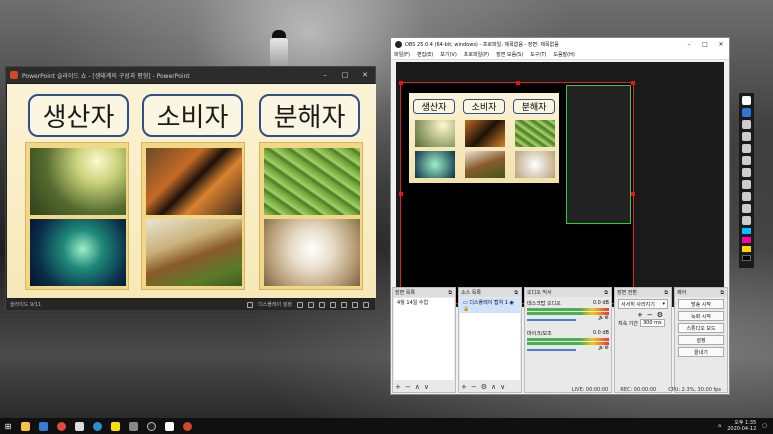 This screenshot has width=773, height=434. What do you see at coordinates (25, 426) in the screenshot?
I see `file-explorer-icon` at bounding box center [25, 426].